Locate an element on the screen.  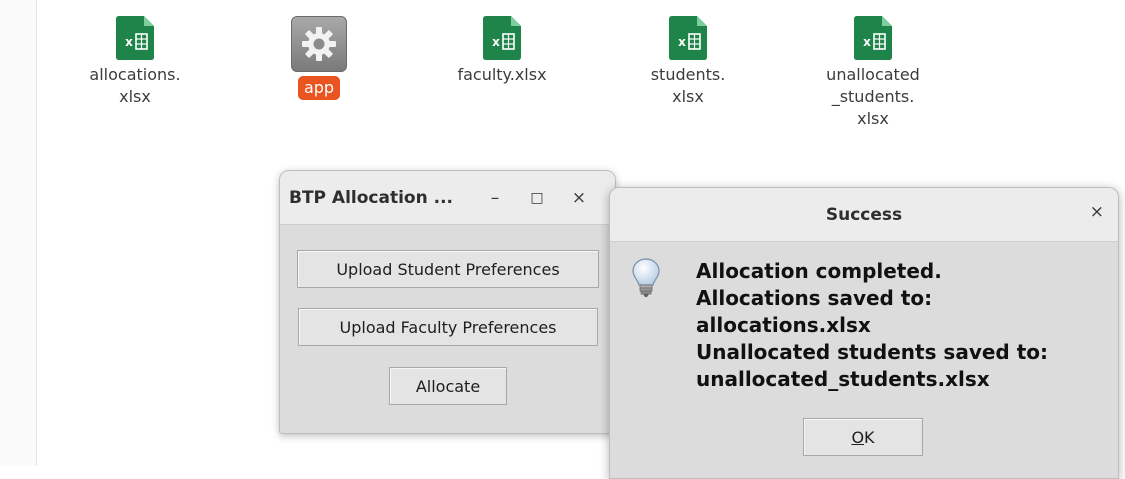
file-label-selected: app is located at coordinates (319, 88).